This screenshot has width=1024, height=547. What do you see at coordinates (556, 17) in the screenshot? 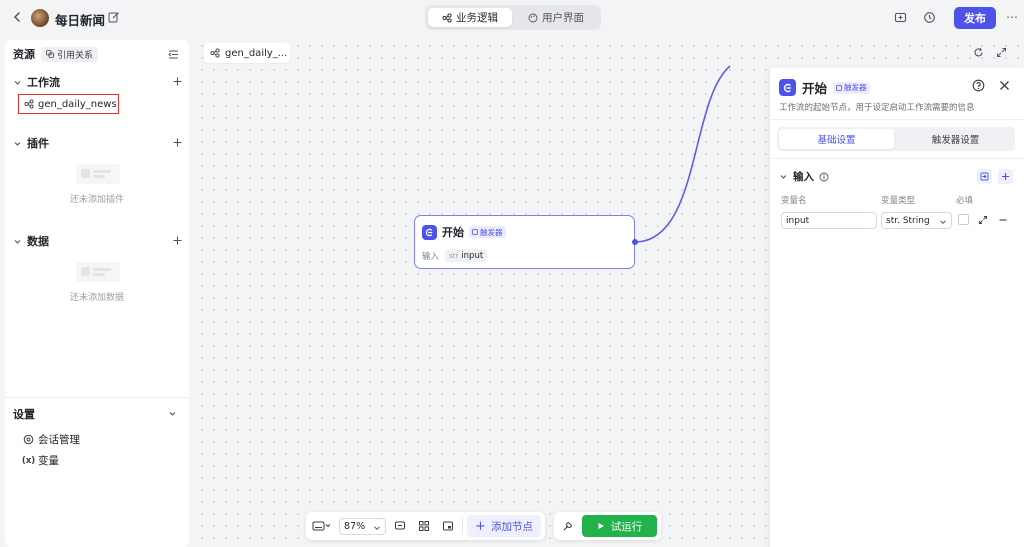
I see `tab-user-interface: 用户界面` at bounding box center [556, 17].